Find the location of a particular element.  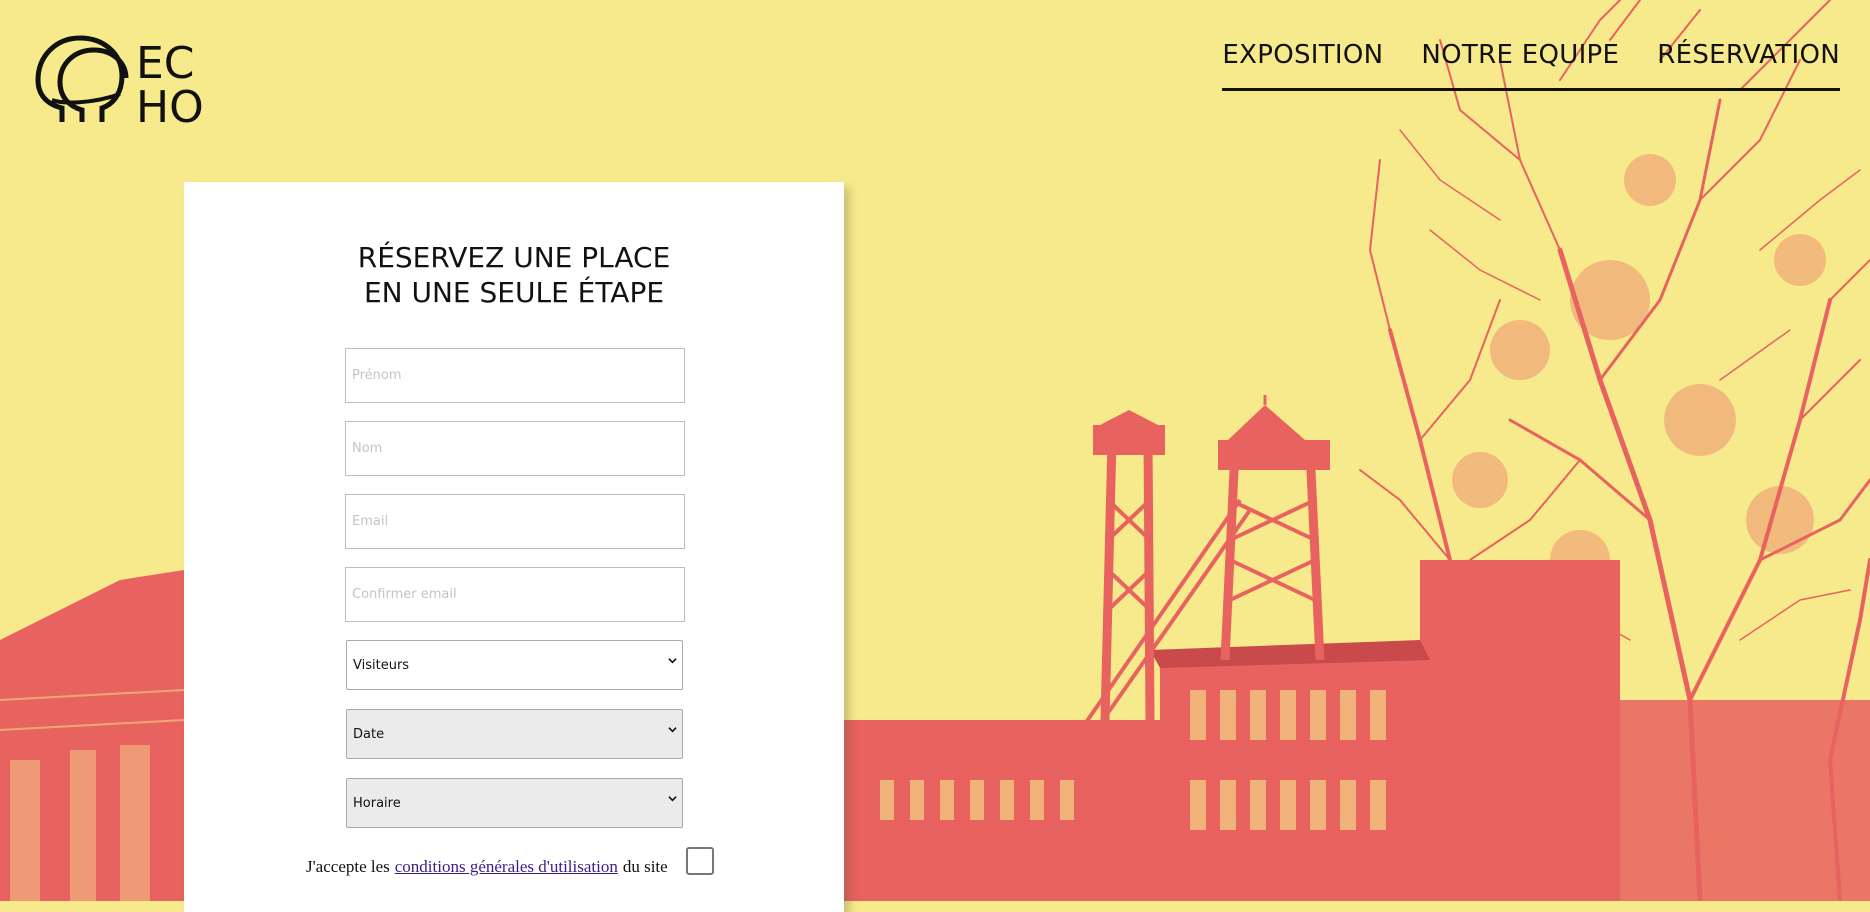

date-select: Date is located at coordinates (514, 734).